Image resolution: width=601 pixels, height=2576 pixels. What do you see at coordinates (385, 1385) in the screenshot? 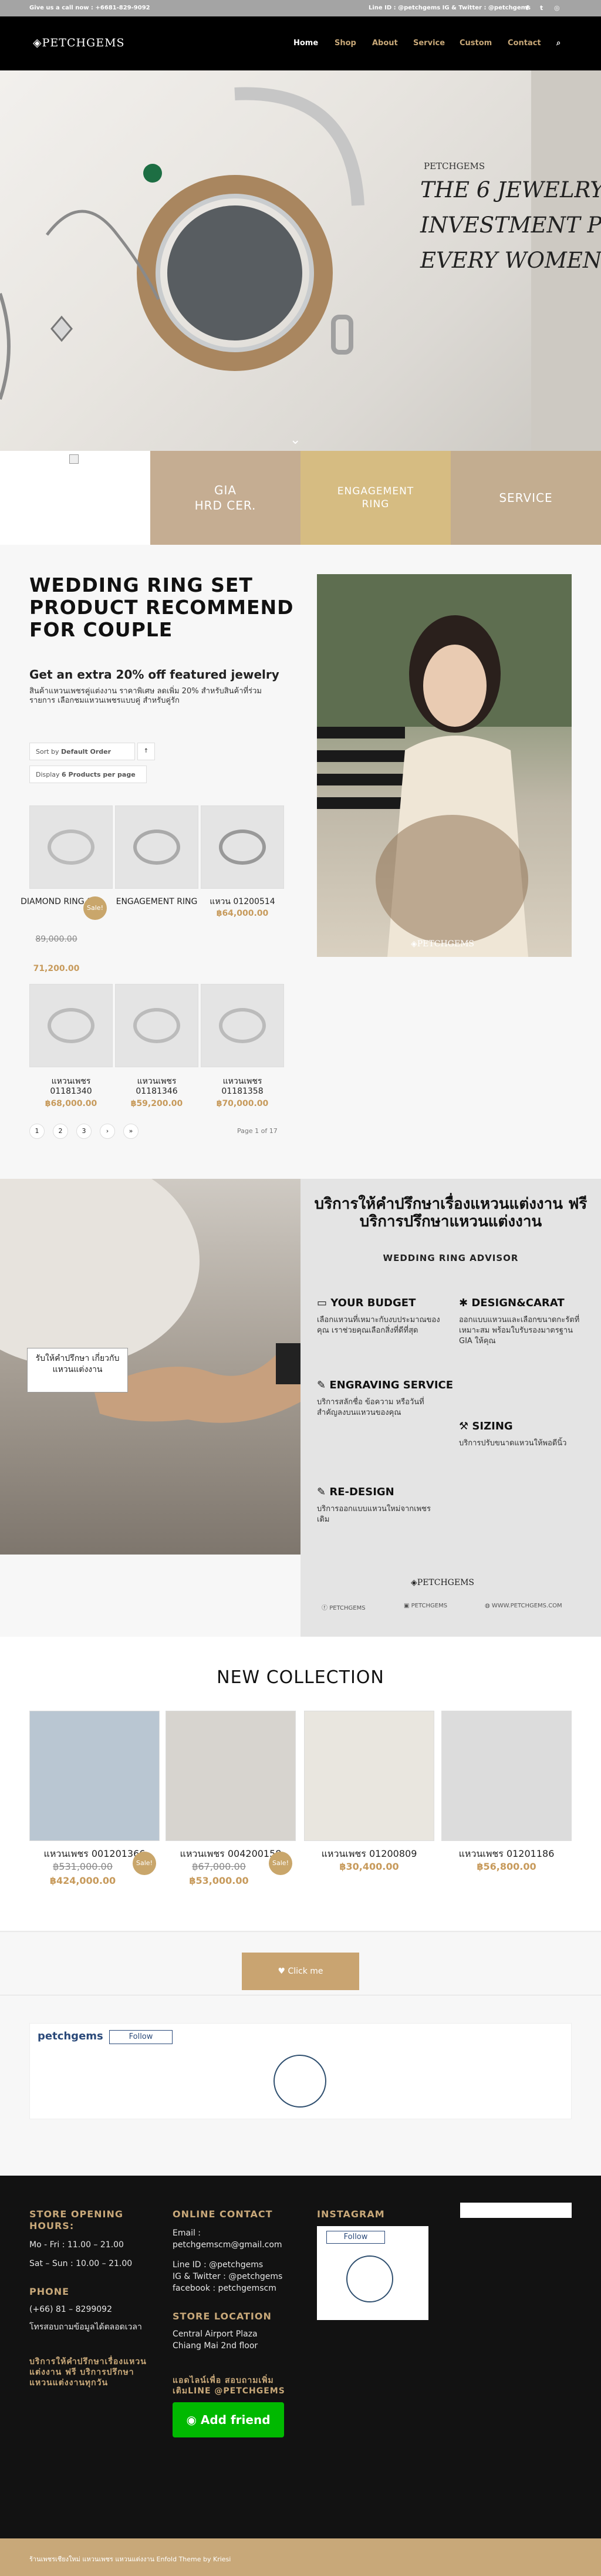
I see `engraving-heading: ✎ ENGRAVING SERVICE` at bounding box center [385, 1385].